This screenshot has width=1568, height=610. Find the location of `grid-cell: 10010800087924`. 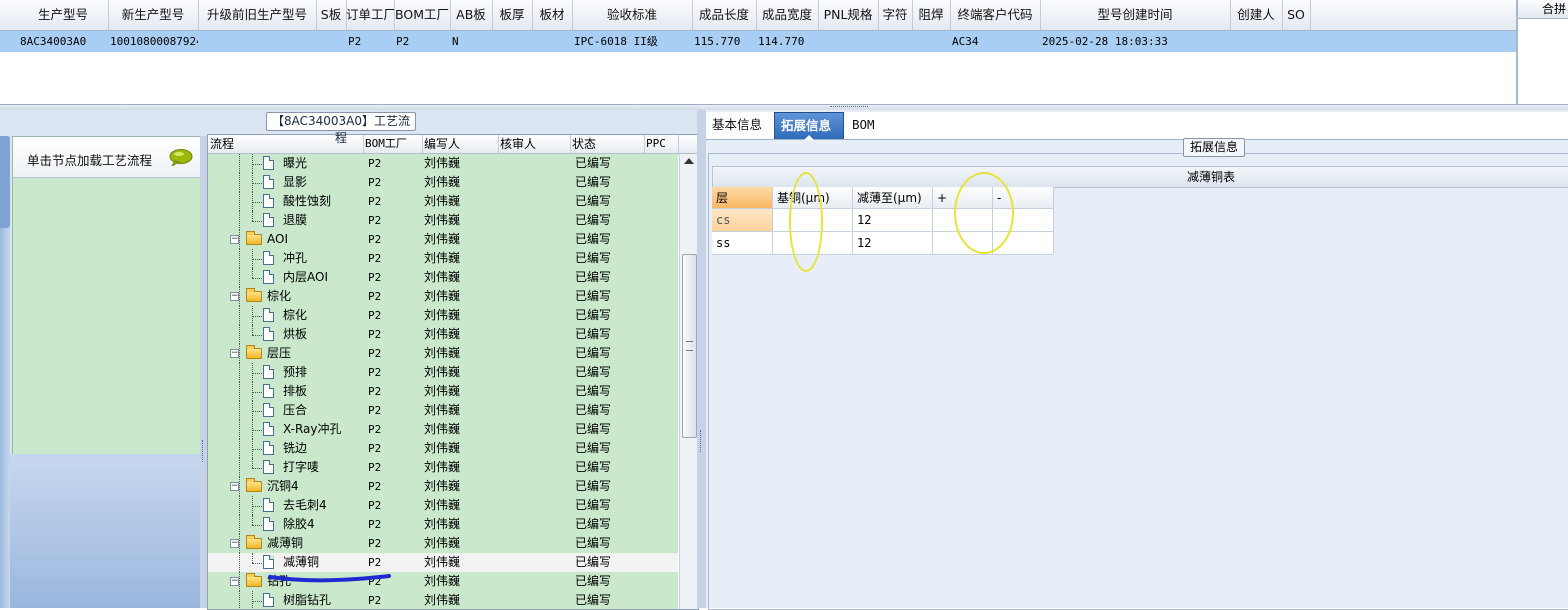

grid-cell: 10010800087924 is located at coordinates (153, 41).